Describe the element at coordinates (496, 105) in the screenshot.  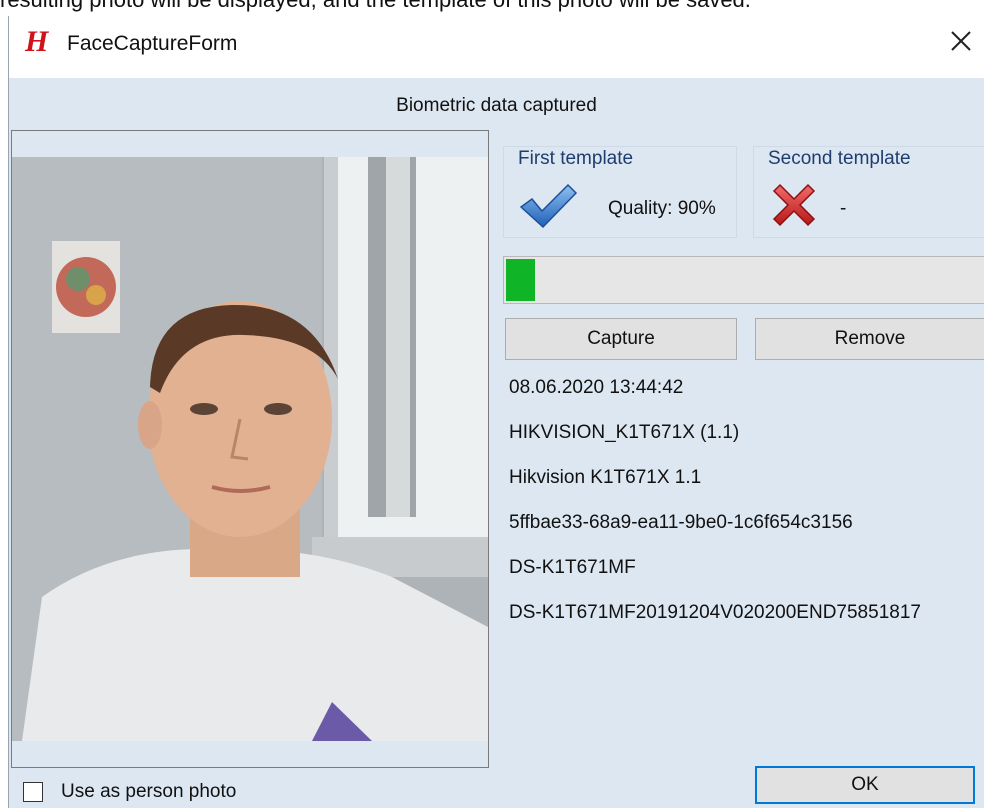
I see `status-text: Biometric data captured` at that location.